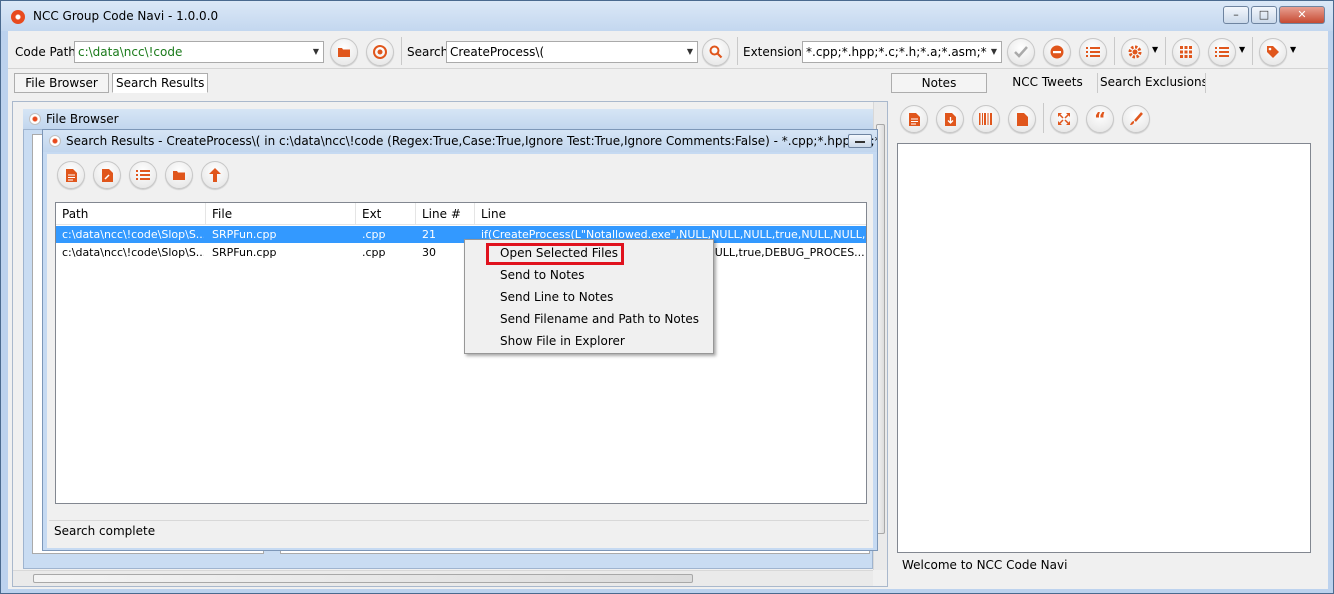  I want to click on grid-icon, so click(1186, 52).